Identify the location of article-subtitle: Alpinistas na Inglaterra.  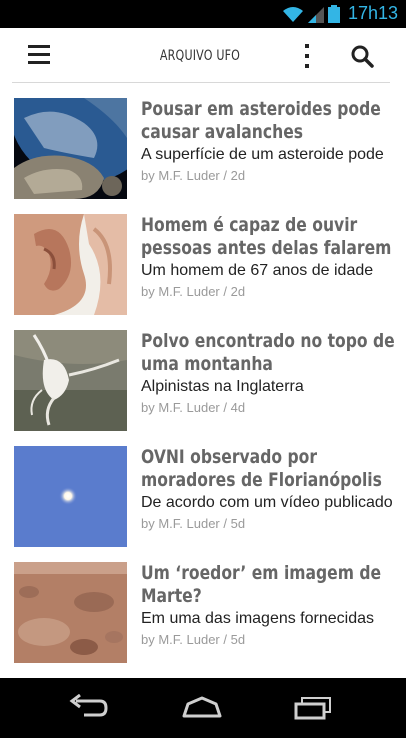
(222, 386).